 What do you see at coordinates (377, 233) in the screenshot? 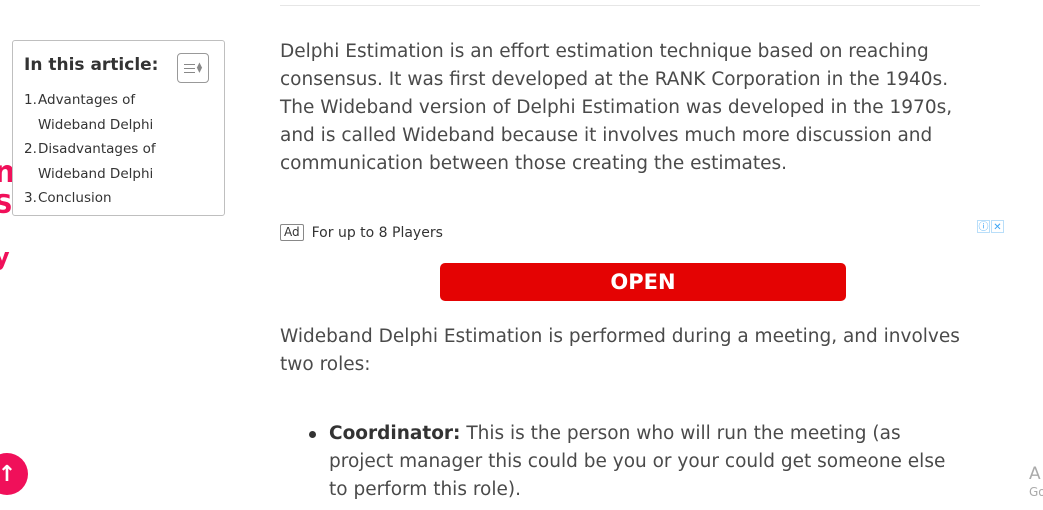
I see `ad-headline: For up to 8 Players` at bounding box center [377, 233].